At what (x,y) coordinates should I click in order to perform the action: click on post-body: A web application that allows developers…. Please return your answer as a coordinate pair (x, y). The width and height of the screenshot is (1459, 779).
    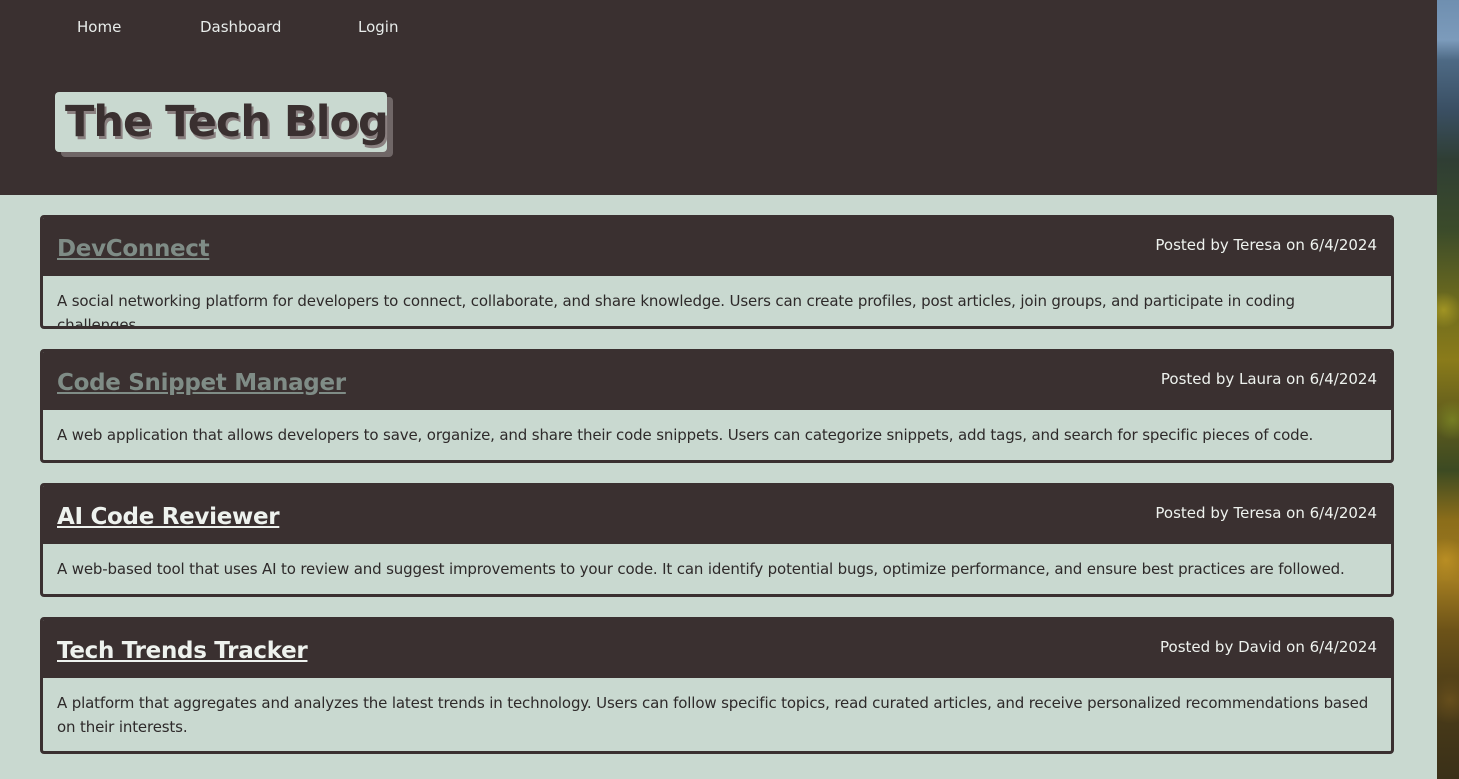
    Looking at the image, I should click on (685, 435).